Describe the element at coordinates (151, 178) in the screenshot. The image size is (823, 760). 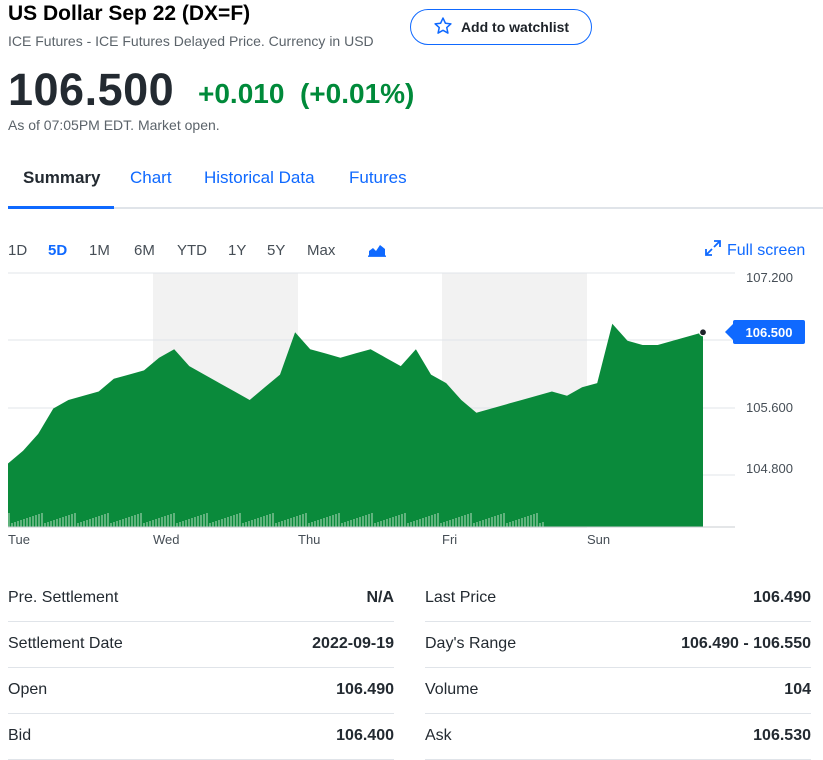
I see `tab-chart: Chart` at that location.